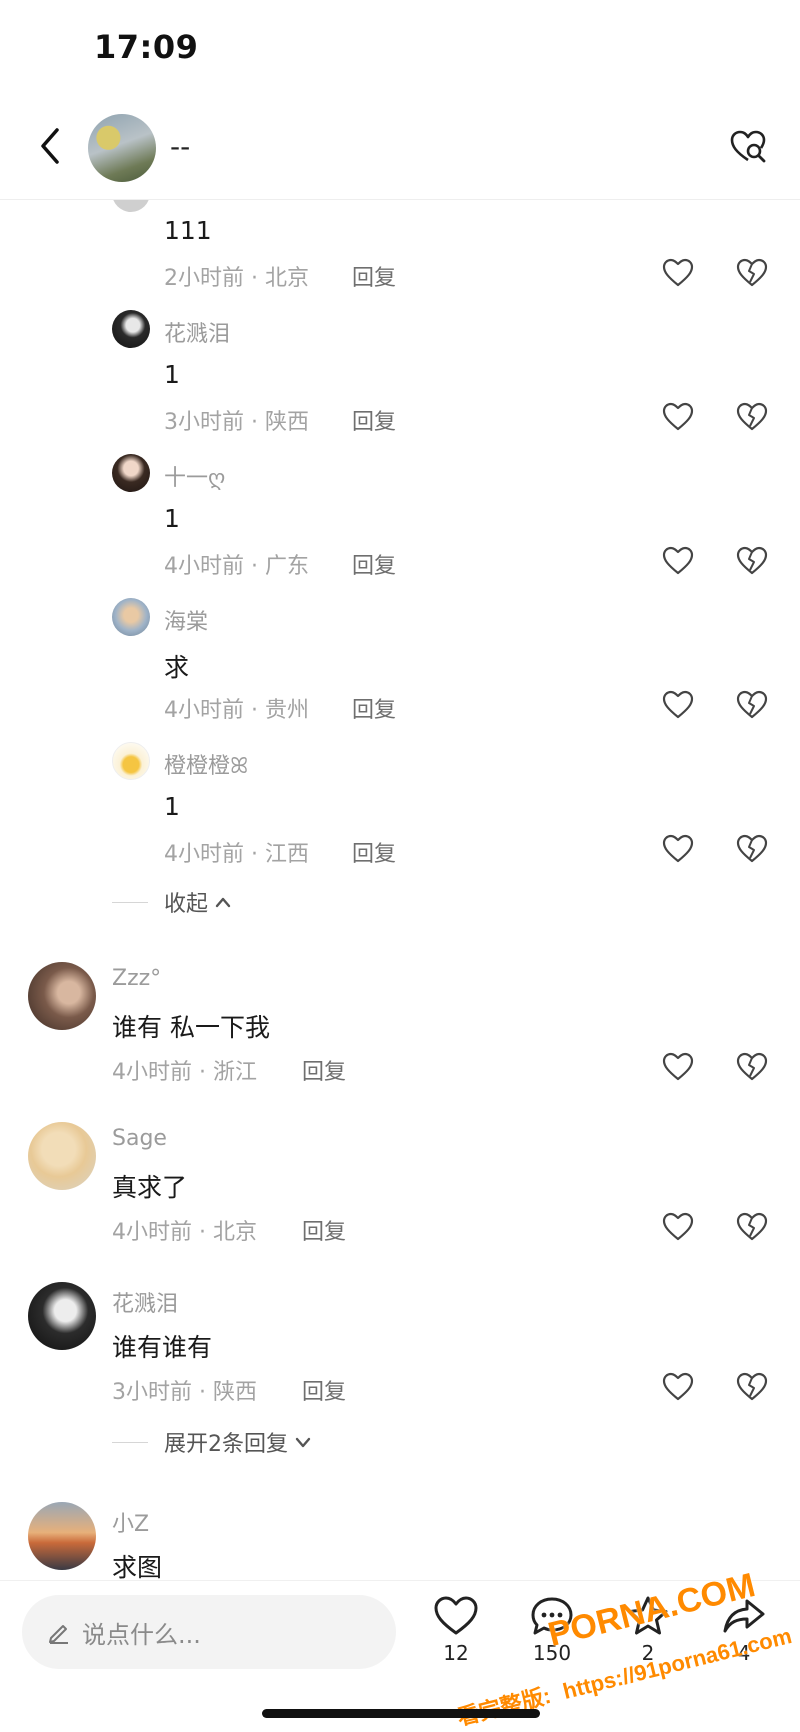 The width and height of the screenshot is (800, 1732). I want to click on back-button, so click(50, 146).